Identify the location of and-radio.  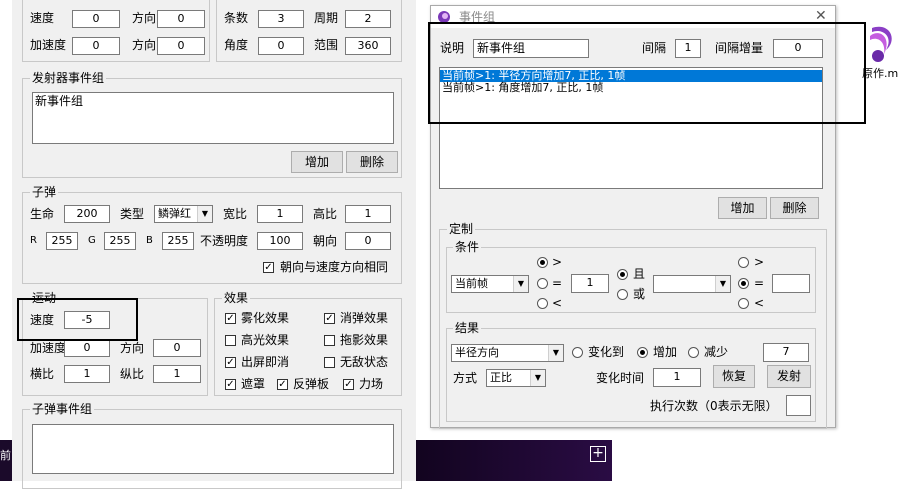
(622, 274).